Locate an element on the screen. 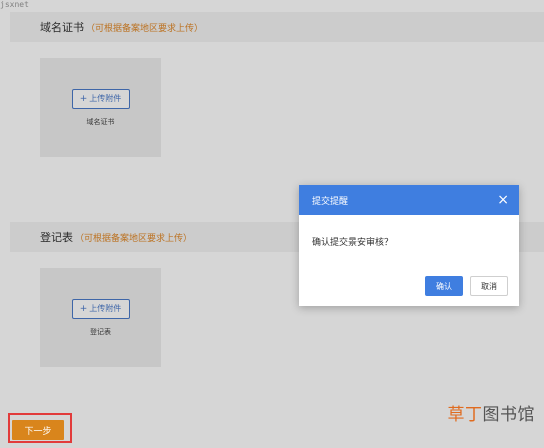 The height and width of the screenshot is (448, 544). watermark: 草丁图书馆 is located at coordinates (492, 412).